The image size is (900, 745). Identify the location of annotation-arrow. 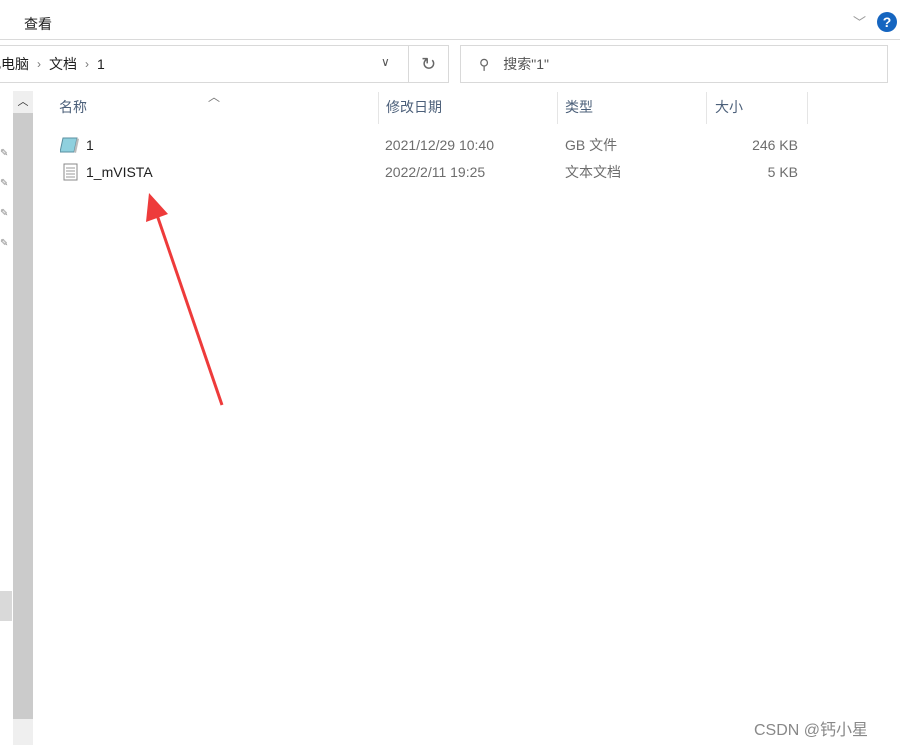
(185, 299).